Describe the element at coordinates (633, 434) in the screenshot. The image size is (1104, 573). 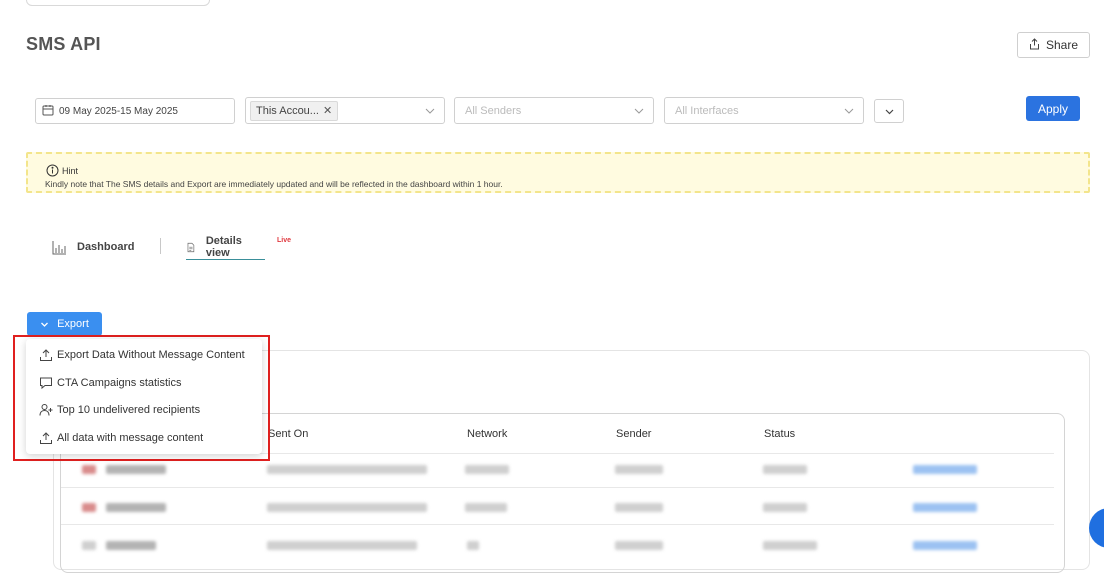
I see `column-header-sender: Sender` at that location.